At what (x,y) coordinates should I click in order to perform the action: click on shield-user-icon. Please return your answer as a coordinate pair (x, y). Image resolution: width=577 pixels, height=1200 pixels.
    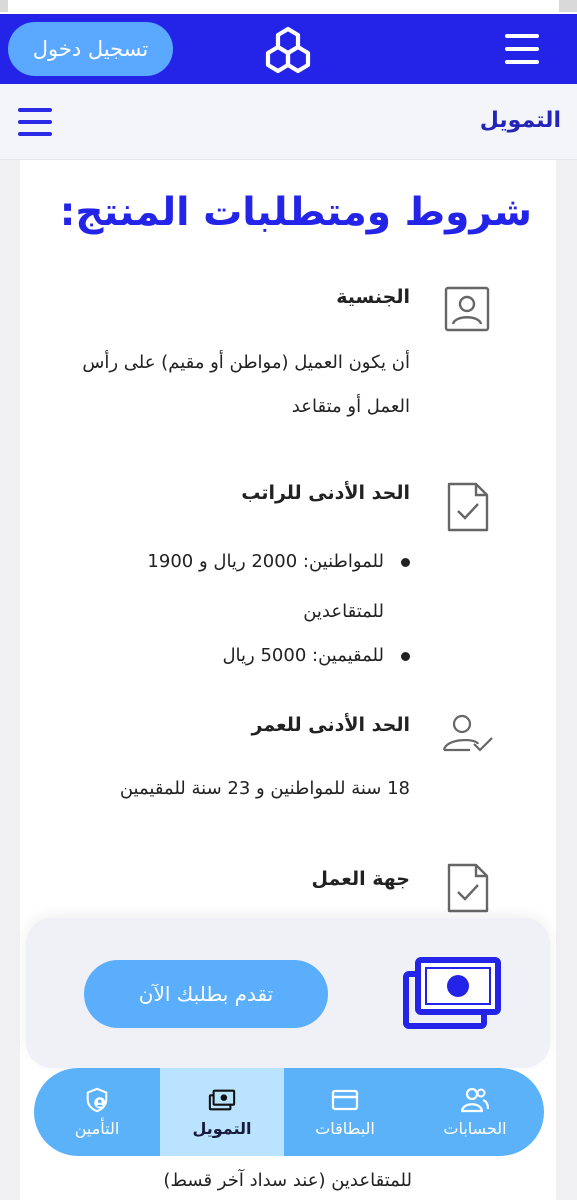
    Looking at the image, I should click on (97, 1099).